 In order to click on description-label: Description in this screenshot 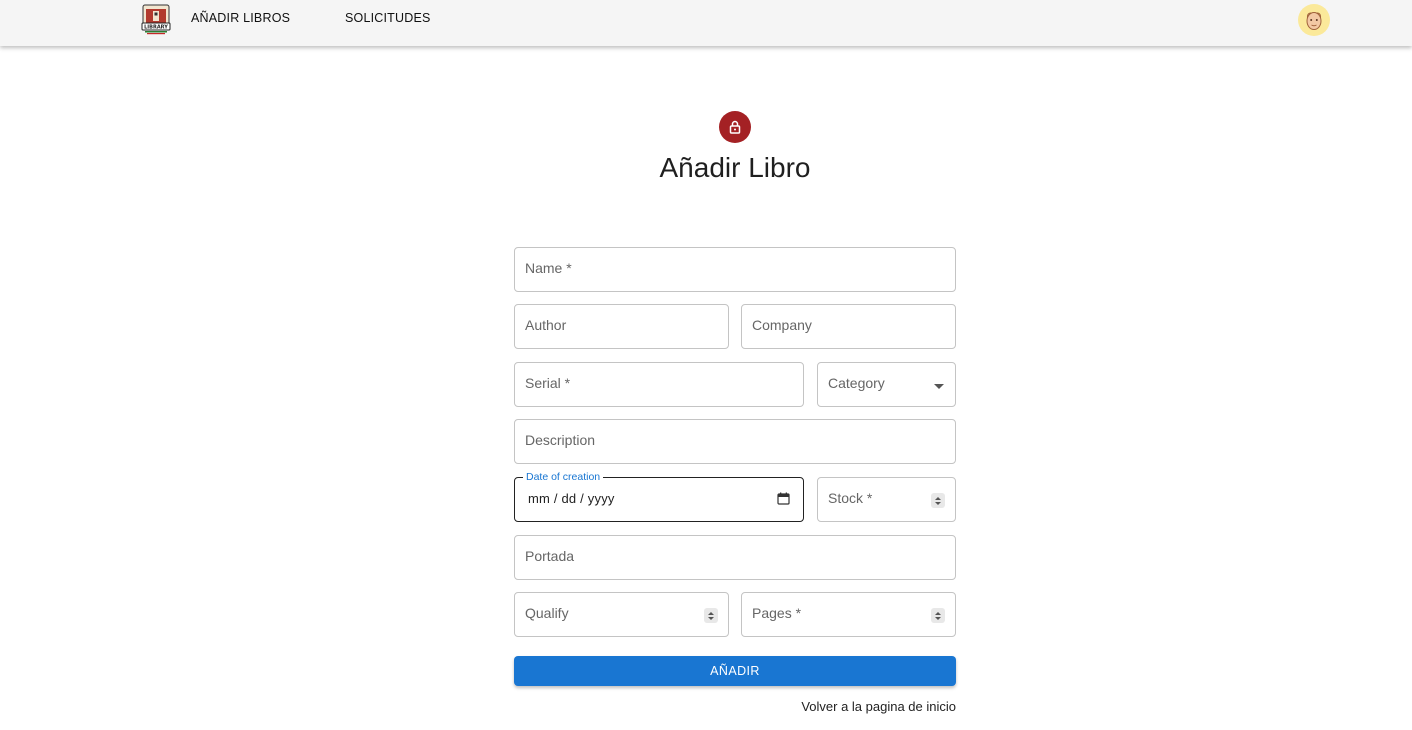, I will do `click(560, 440)`.